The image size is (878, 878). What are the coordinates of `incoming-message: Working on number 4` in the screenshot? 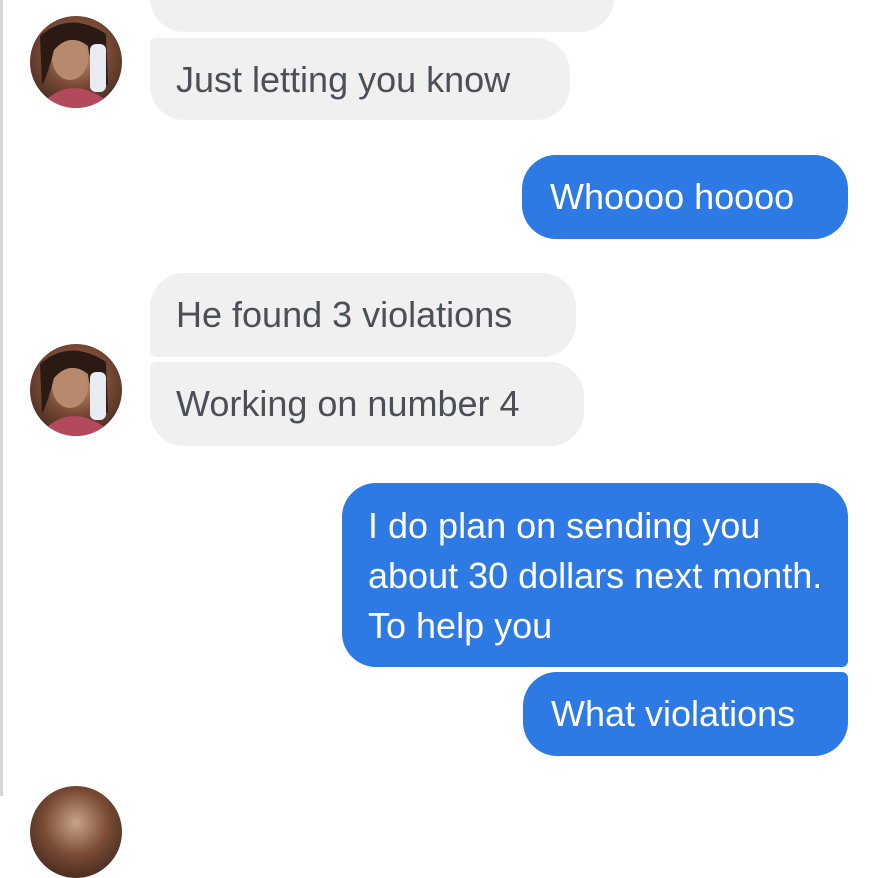 It's located at (367, 404).